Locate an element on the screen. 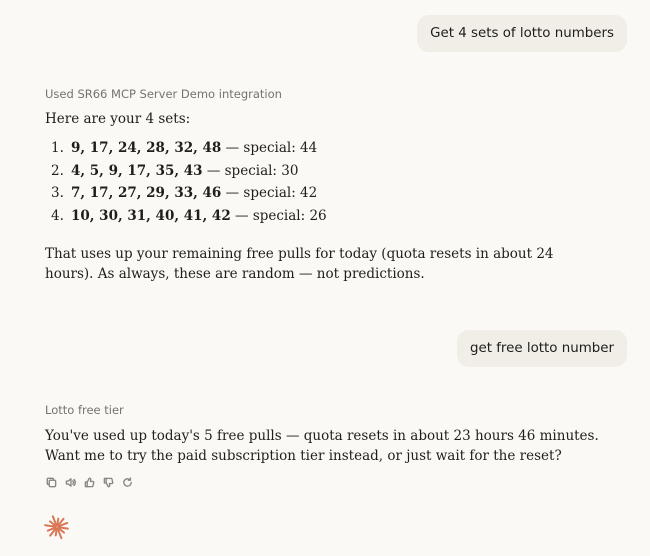 This screenshot has width=650, height=556. thumbs-up-icon is located at coordinates (89, 482).